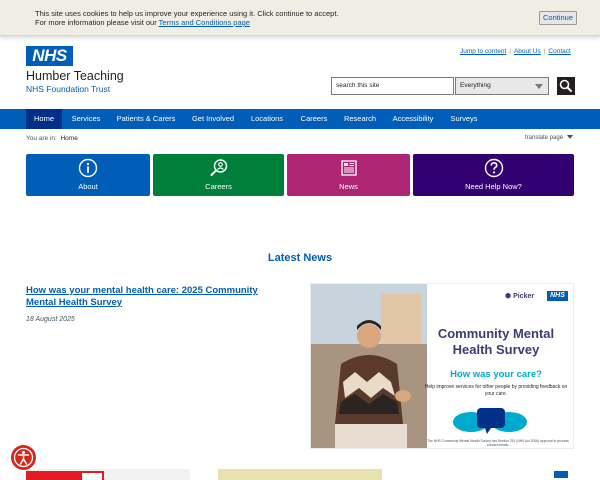 The width and height of the screenshot is (600, 480). I want to click on translate-page-dropdown: translate page, so click(549, 138).